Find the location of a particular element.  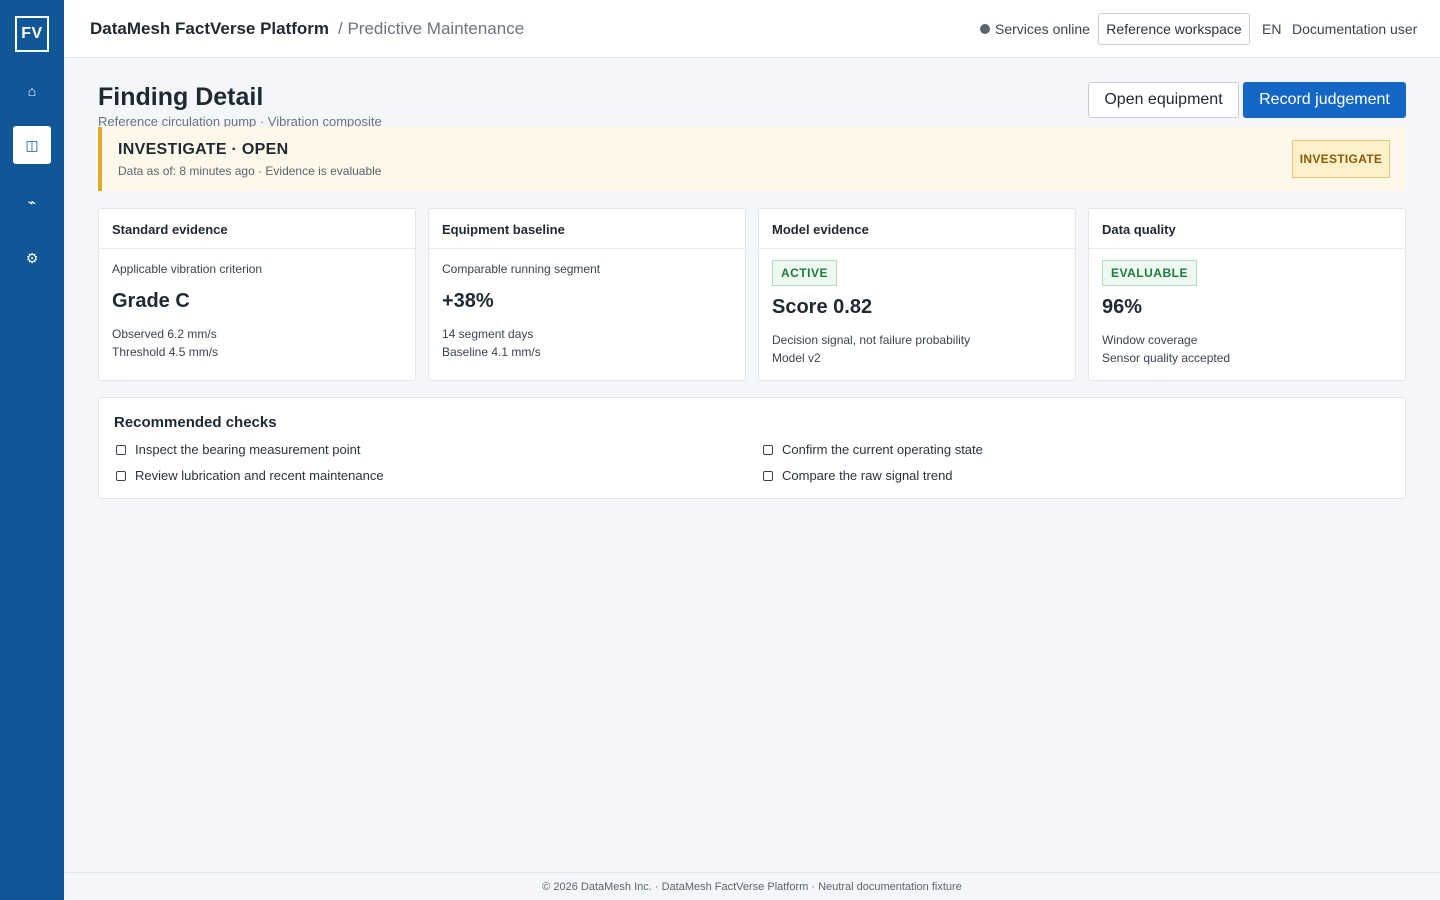

sidebar: FV ⌂ ◫ ⌁ ⚙ is located at coordinates (32, 450).